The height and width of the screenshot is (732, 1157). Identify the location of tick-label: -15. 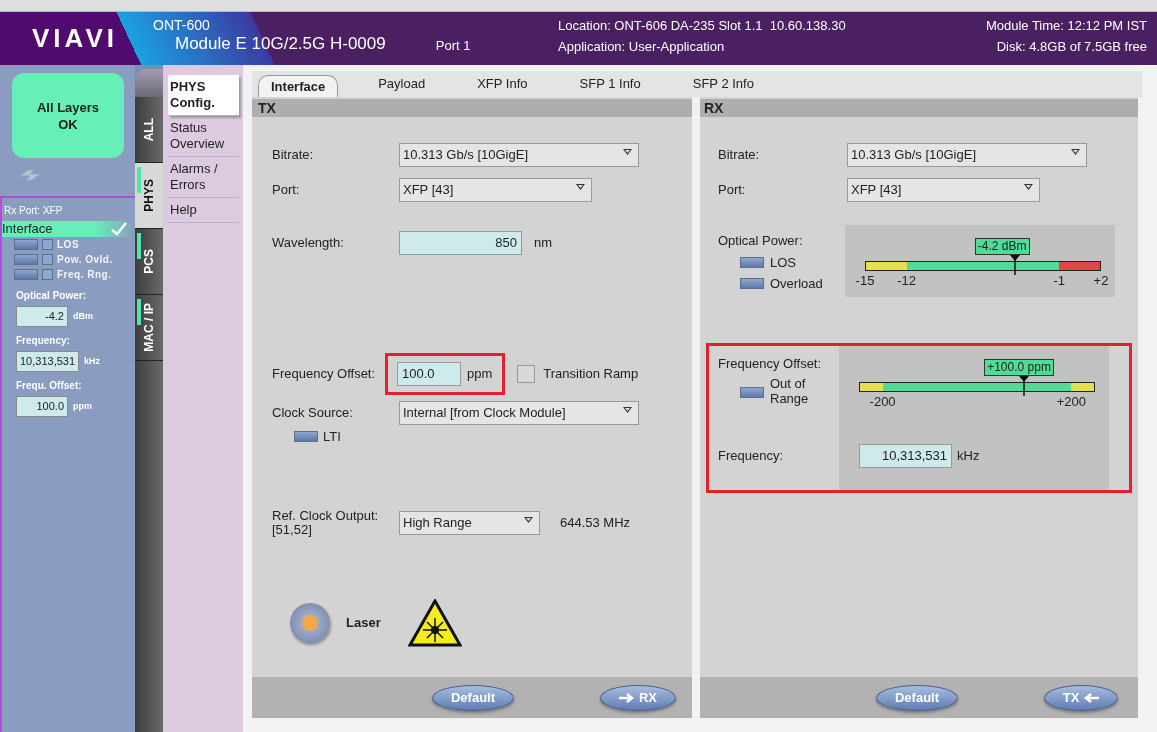
(865, 280).